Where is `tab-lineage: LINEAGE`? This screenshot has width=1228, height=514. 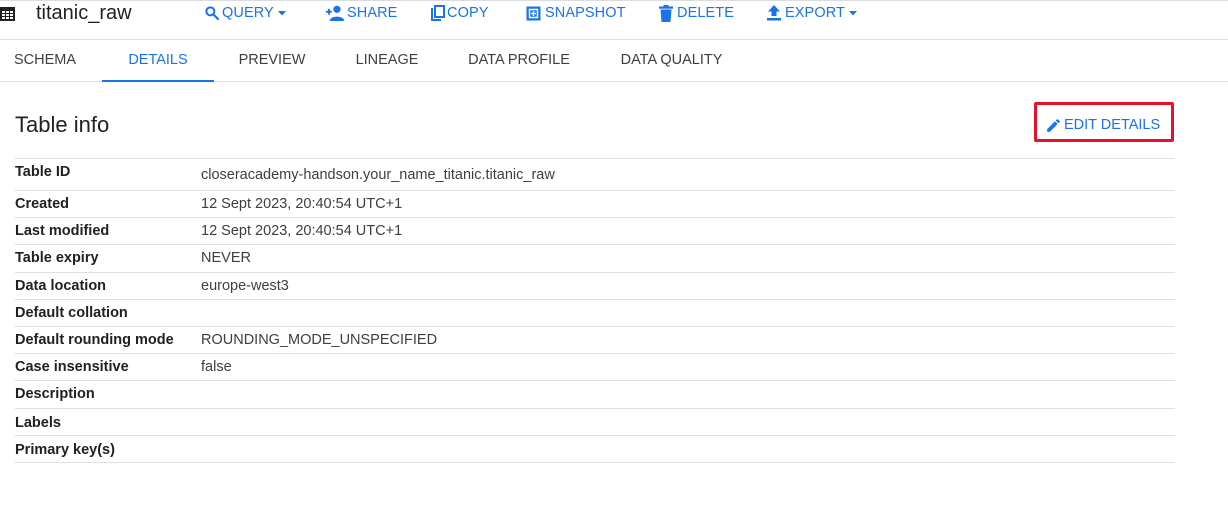
tab-lineage: LINEAGE is located at coordinates (387, 60).